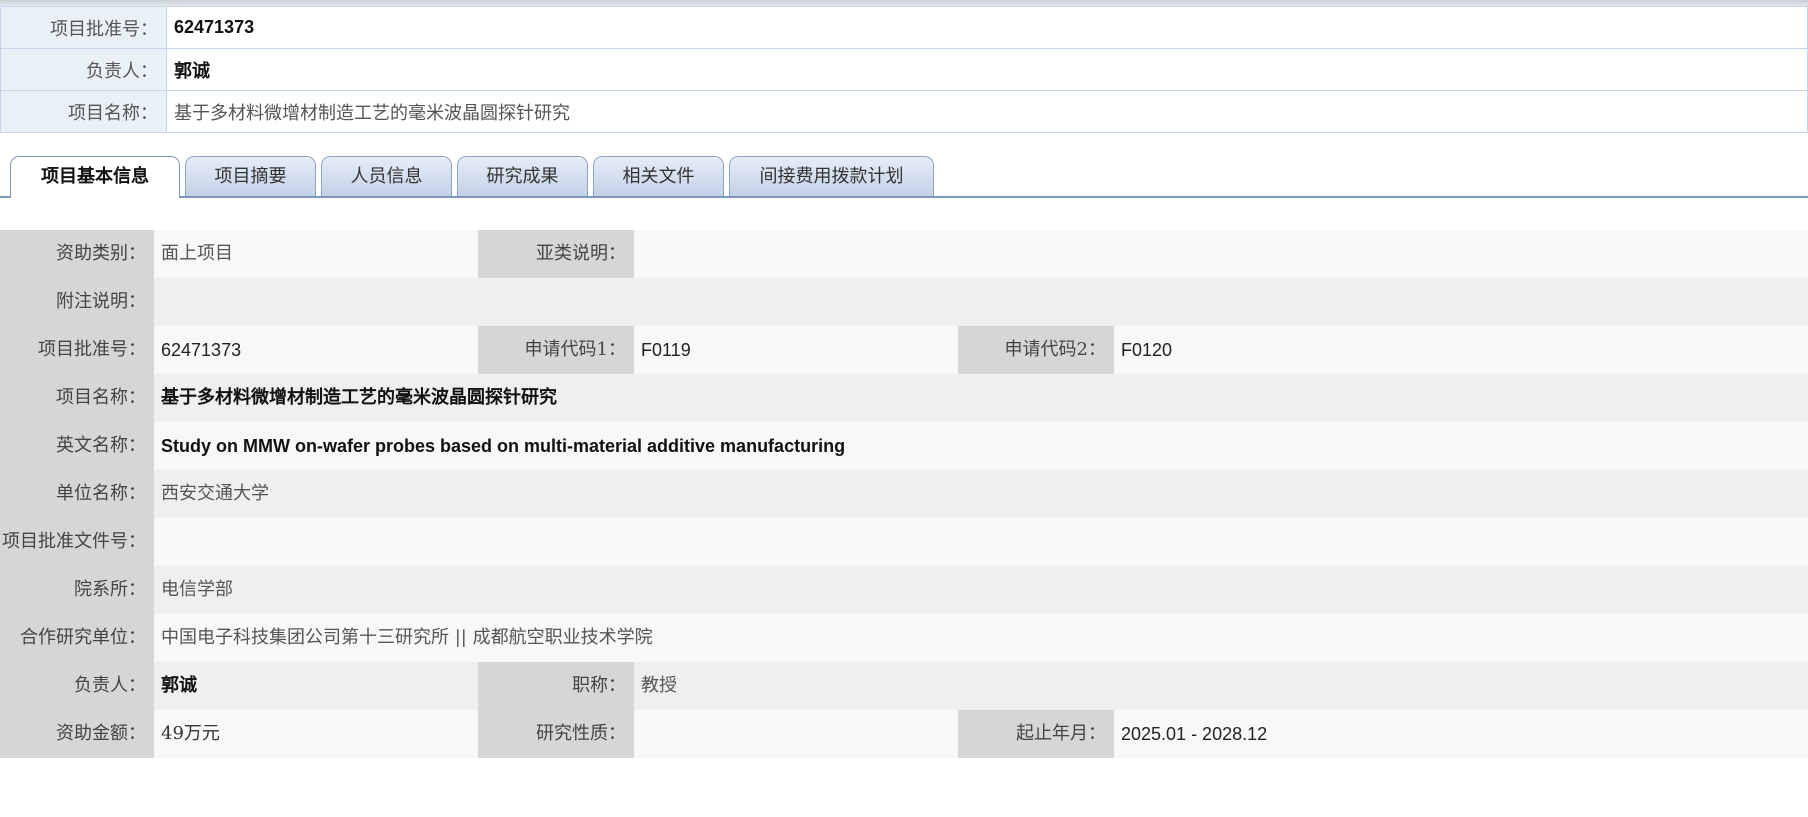  I want to click on period-label: 起止年月：, so click(1036, 734).